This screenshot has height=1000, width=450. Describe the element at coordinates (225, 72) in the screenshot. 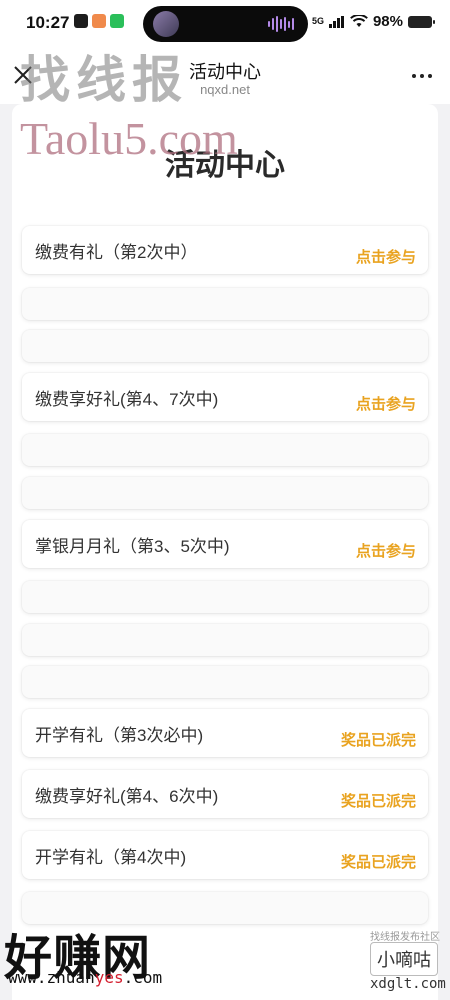

I see `nav-title: 活动中心` at that location.